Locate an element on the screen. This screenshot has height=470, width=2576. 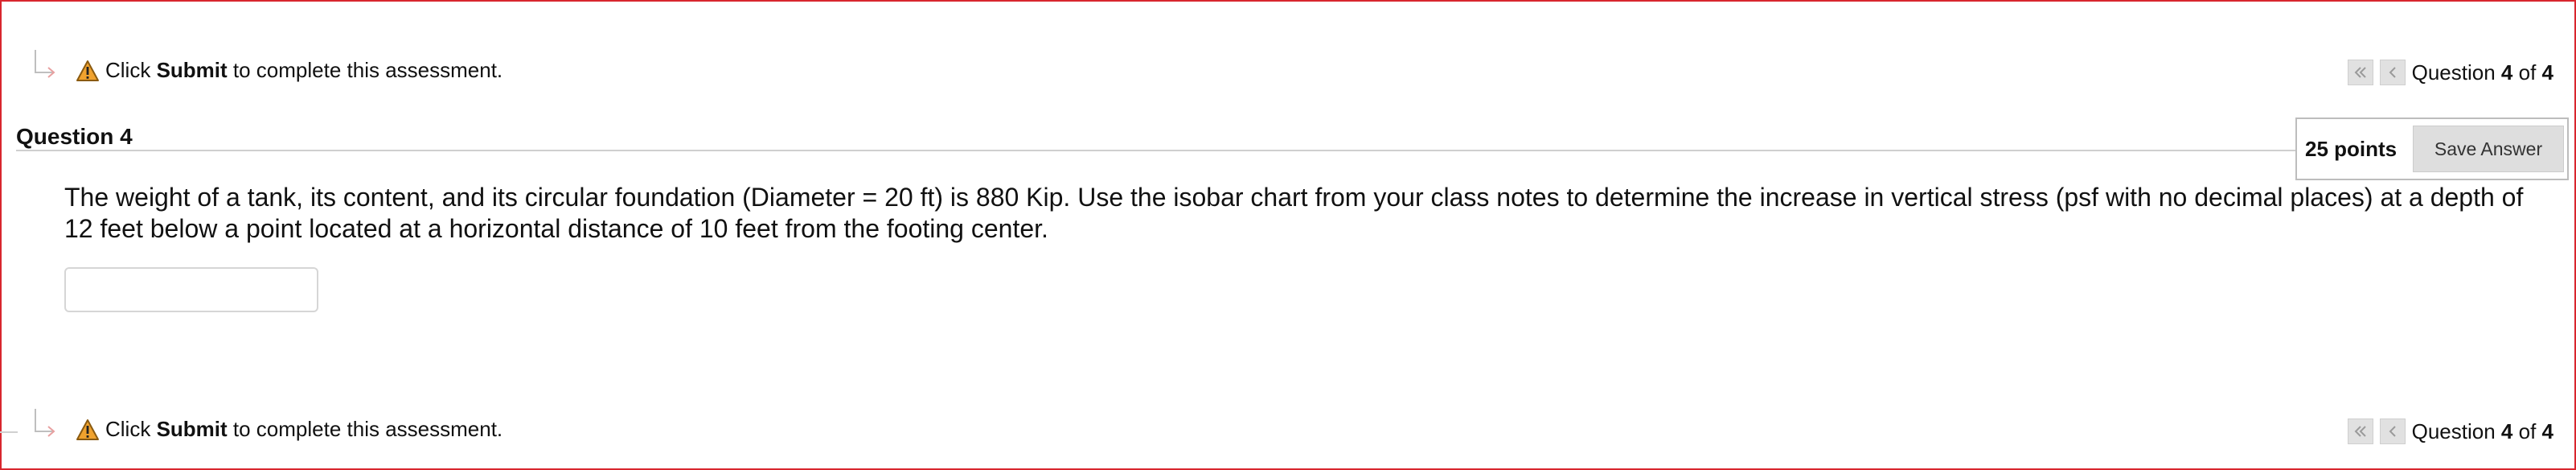
question-divider is located at coordinates (1155, 150).